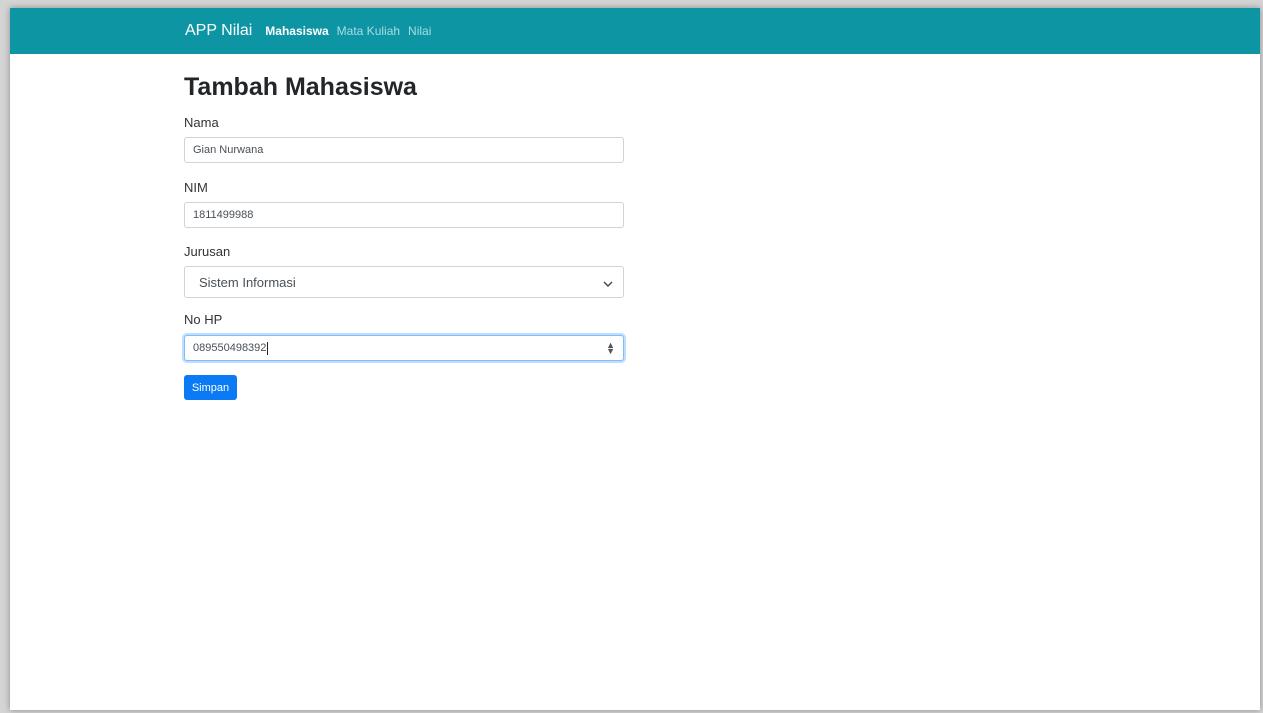 Image resolution: width=1263 pixels, height=713 pixels. Describe the element at coordinates (300, 87) in the screenshot. I see `page-title: Tambah Mahasiswa` at that location.